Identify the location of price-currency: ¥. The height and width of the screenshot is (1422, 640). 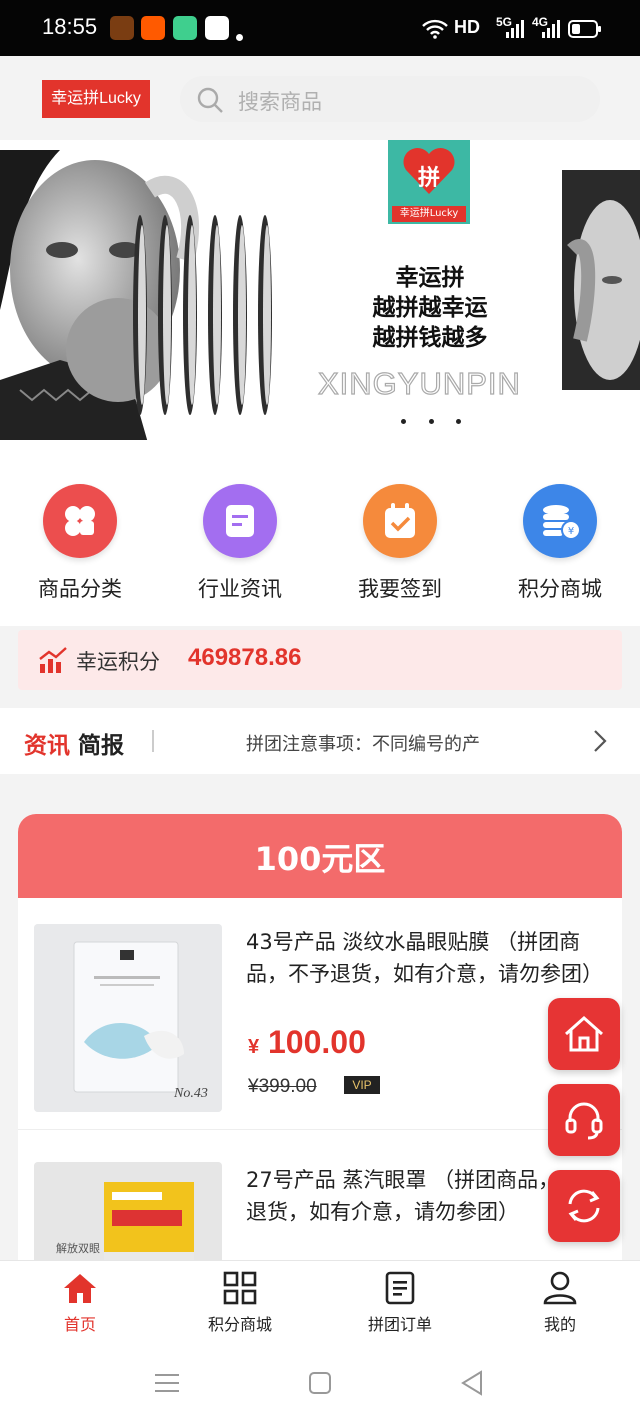
(254, 1047).